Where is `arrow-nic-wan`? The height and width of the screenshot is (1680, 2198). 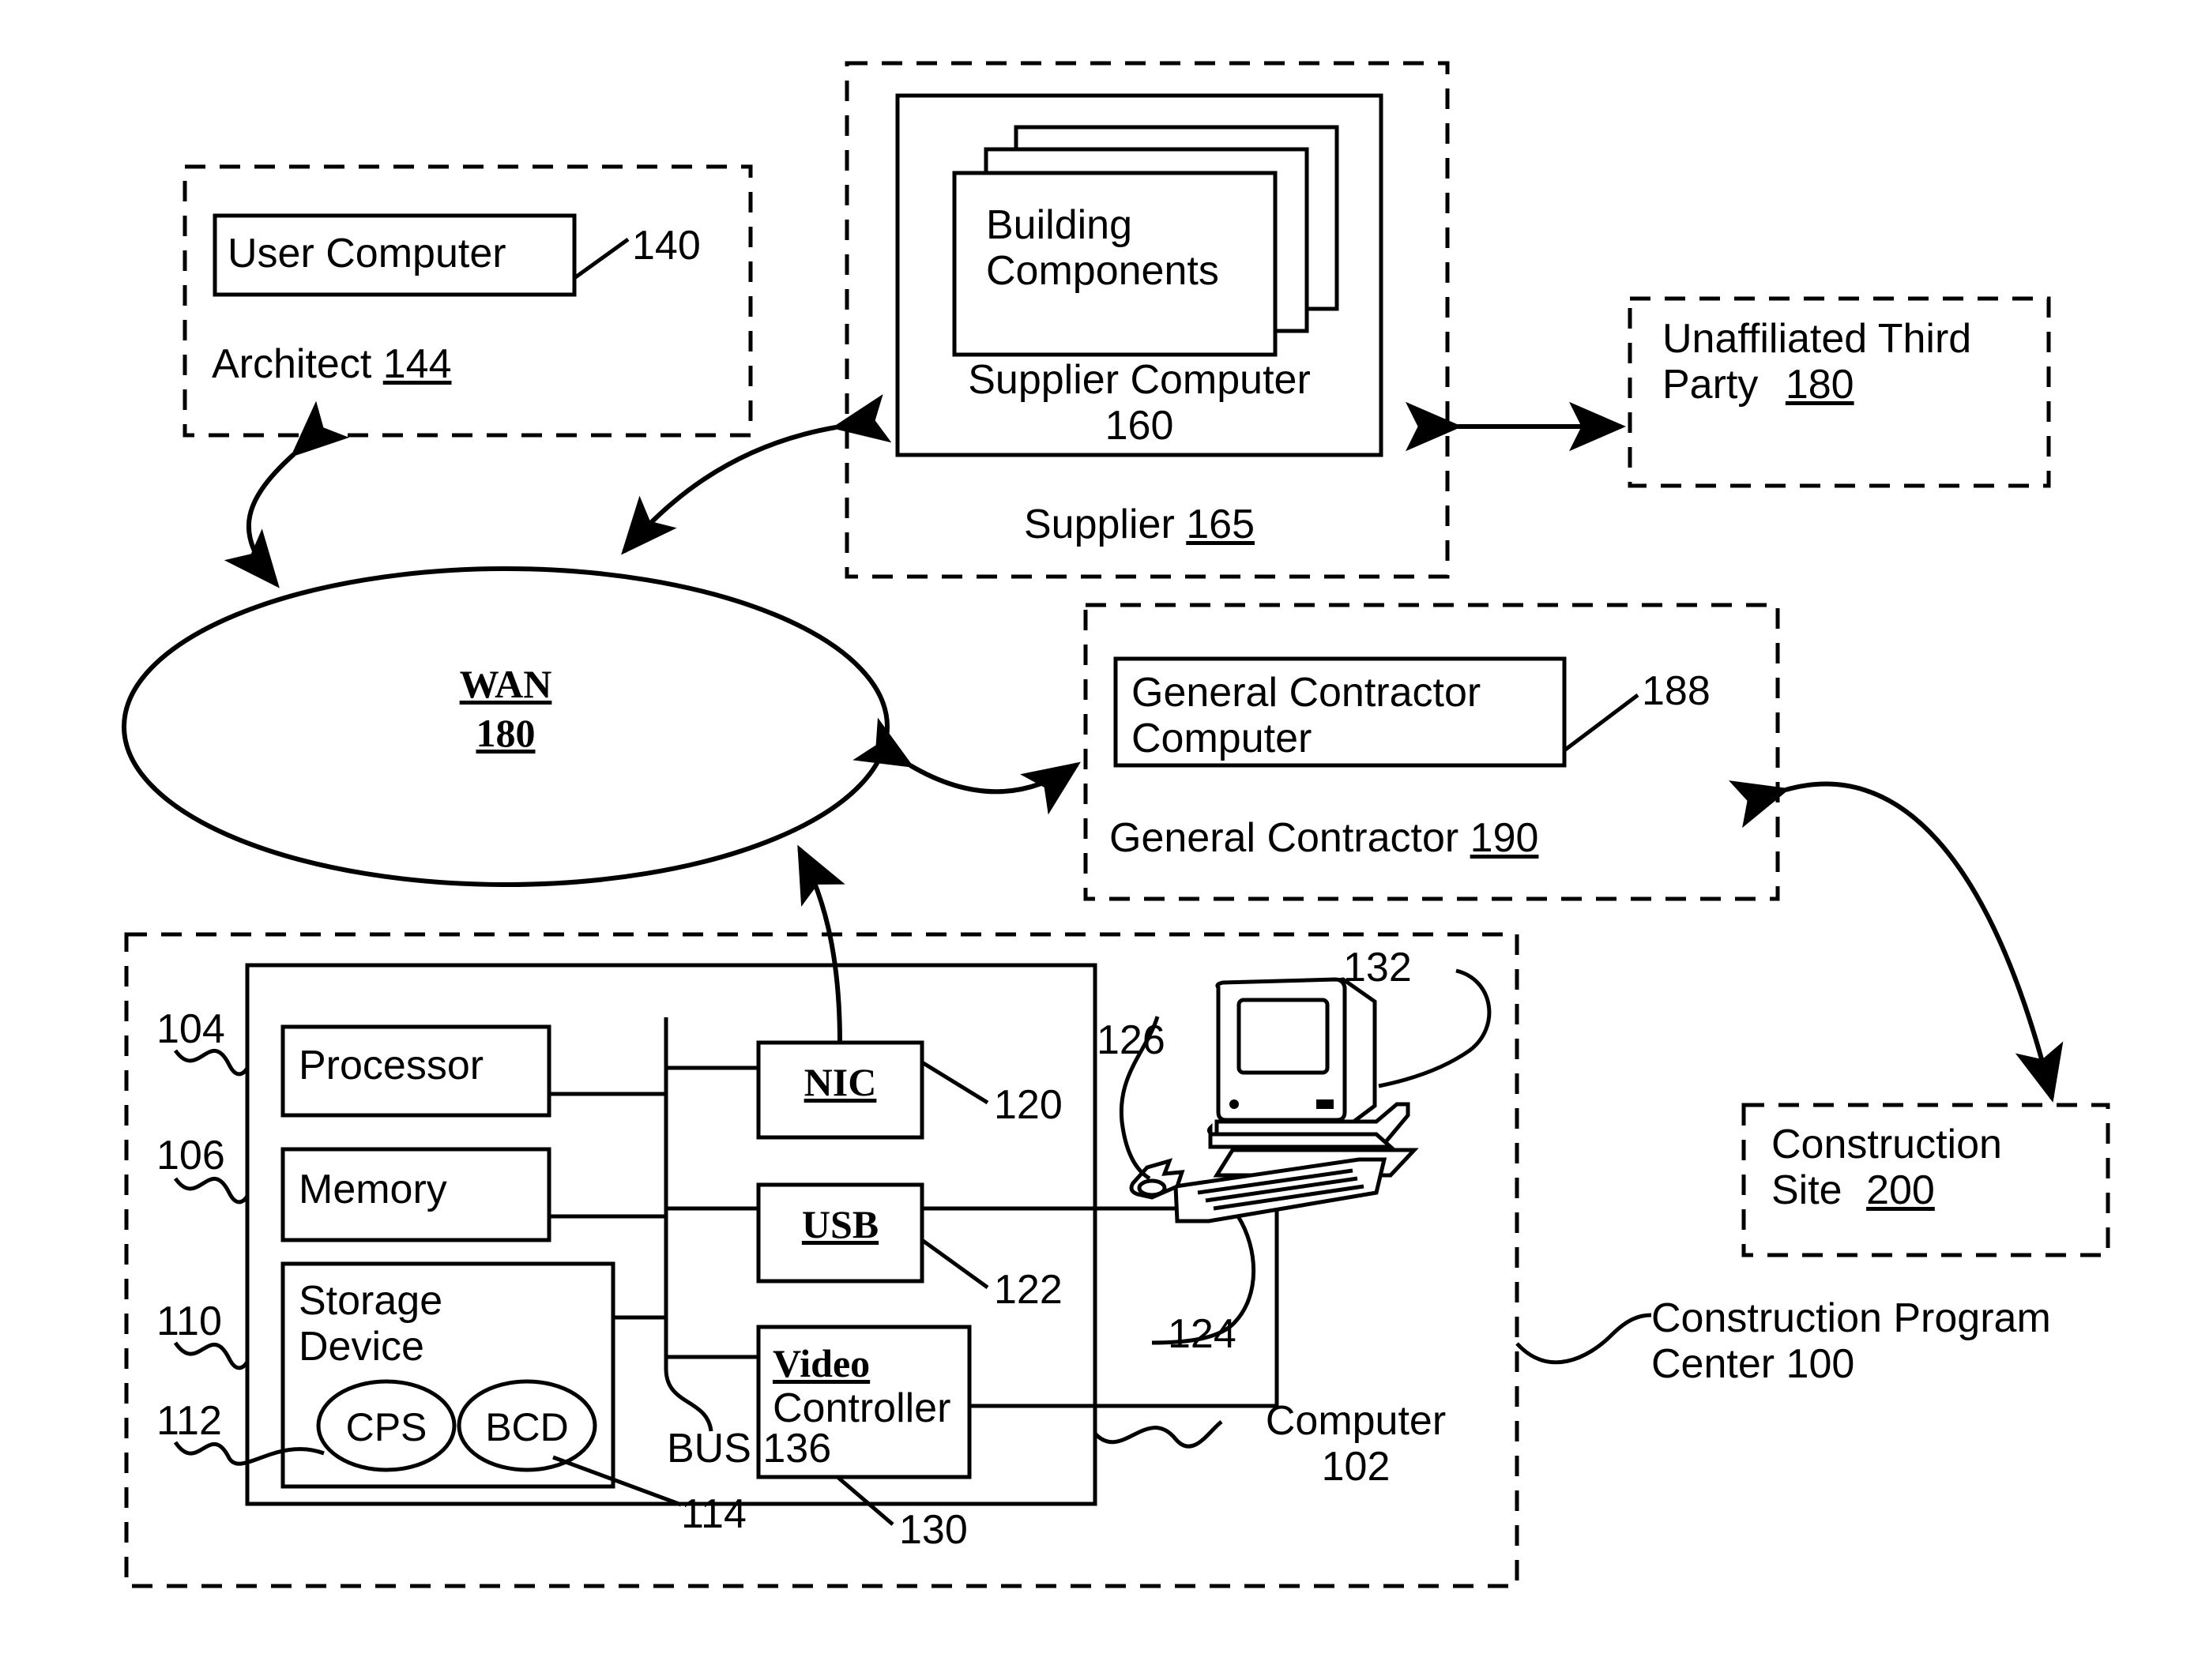 arrow-nic-wan is located at coordinates (821, 943).